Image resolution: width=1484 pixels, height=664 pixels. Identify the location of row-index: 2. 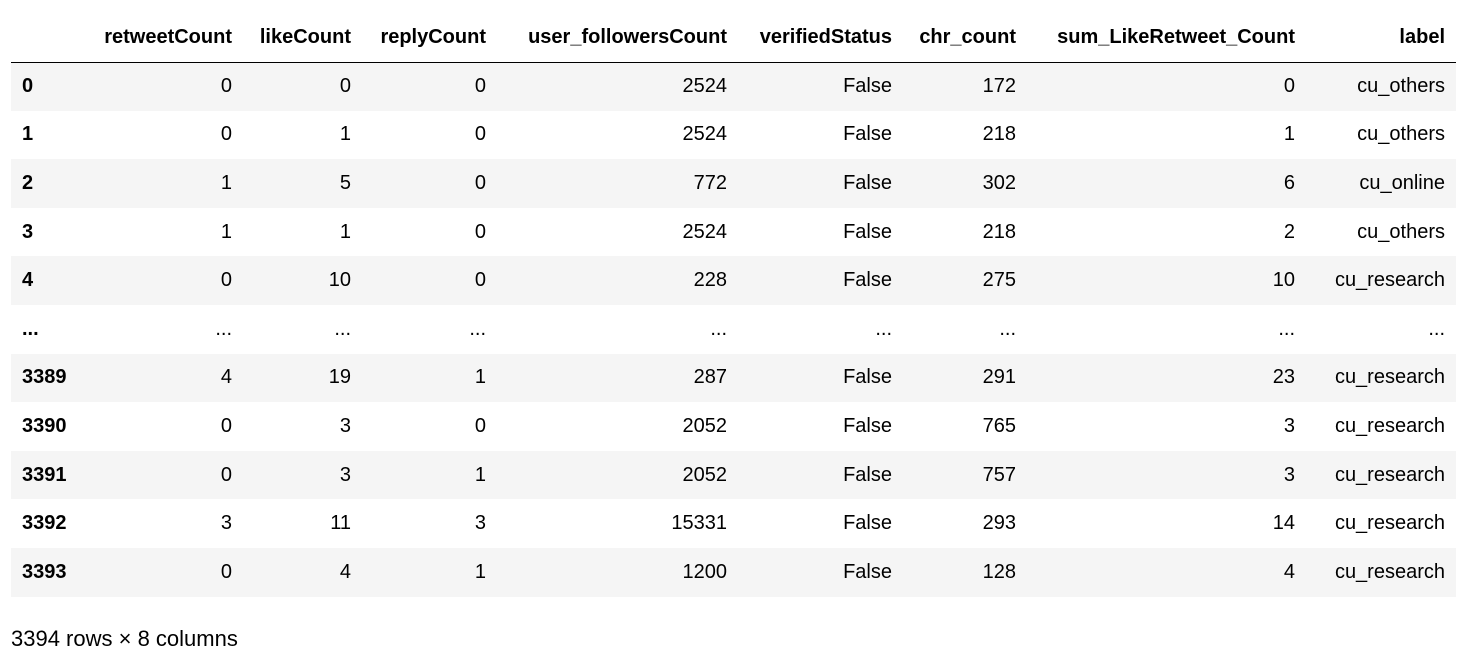
(28, 182).